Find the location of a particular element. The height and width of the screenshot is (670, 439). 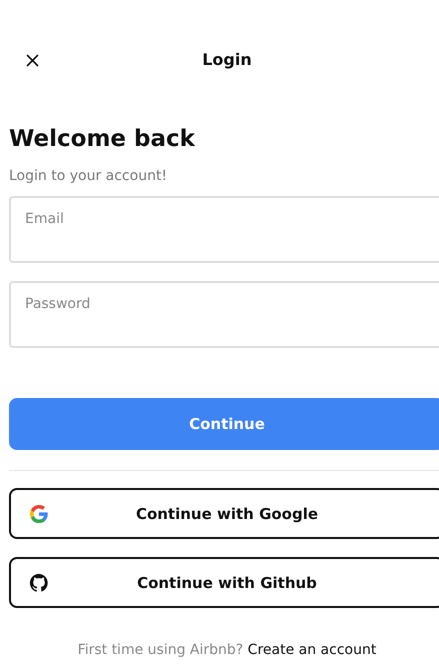

signup-prompt: First time using Airbnb? Create an account is located at coordinates (227, 650).